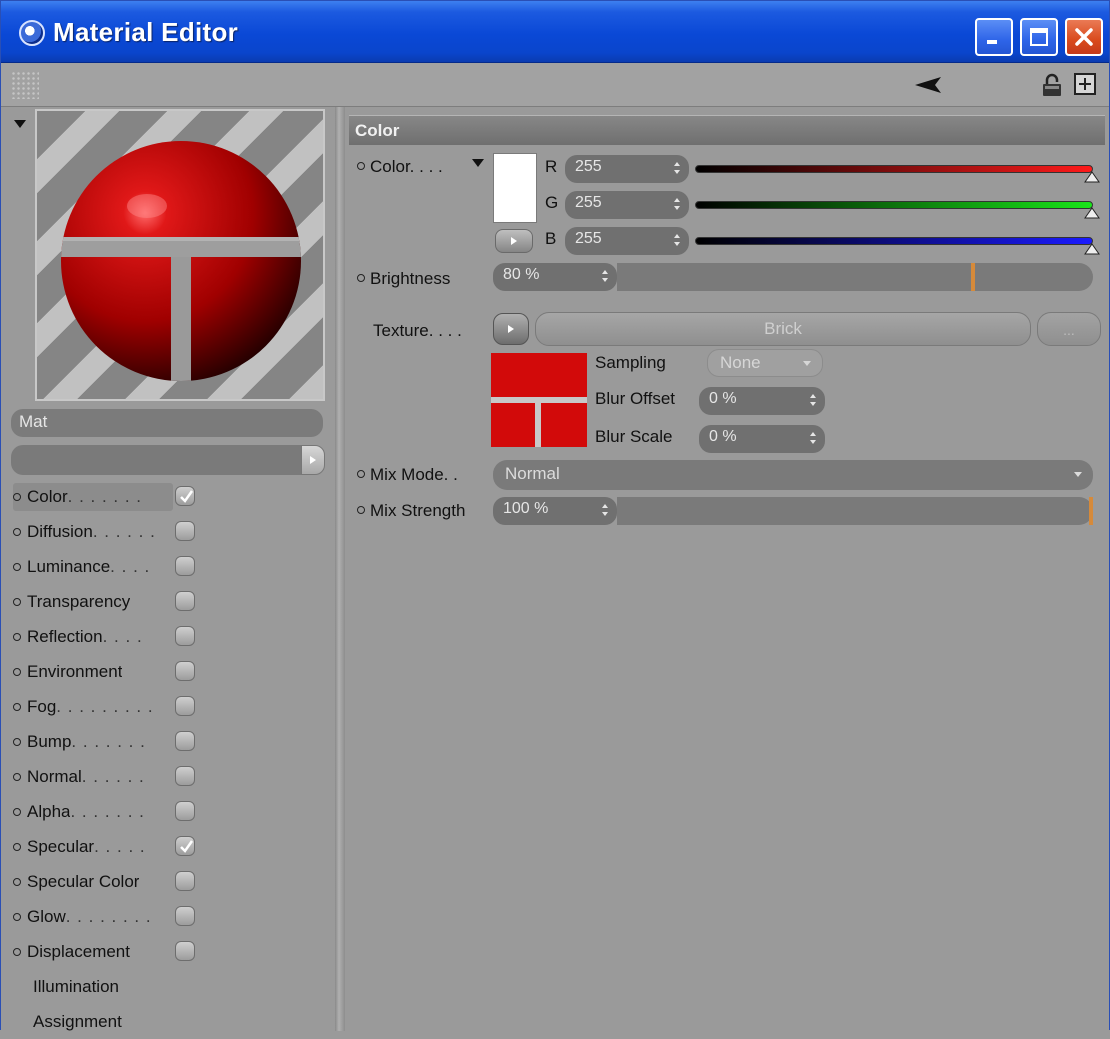  I want to click on channel-item: Luminance. . . ., so click(168, 566).